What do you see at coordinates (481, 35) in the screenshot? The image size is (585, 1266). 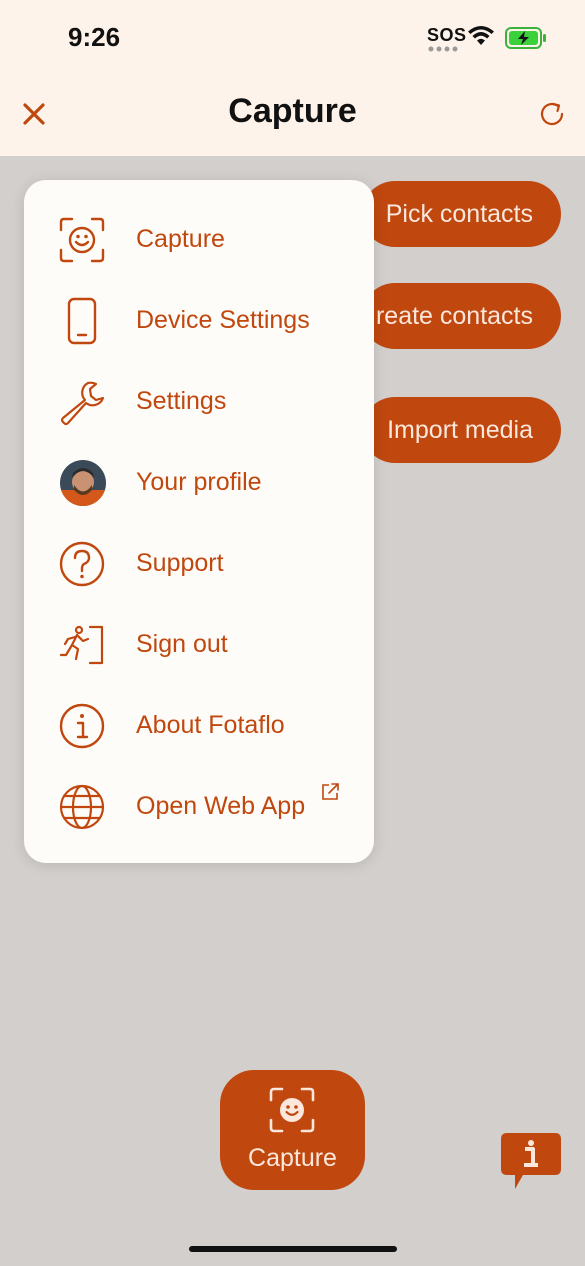 I see `wifi-icon` at bounding box center [481, 35].